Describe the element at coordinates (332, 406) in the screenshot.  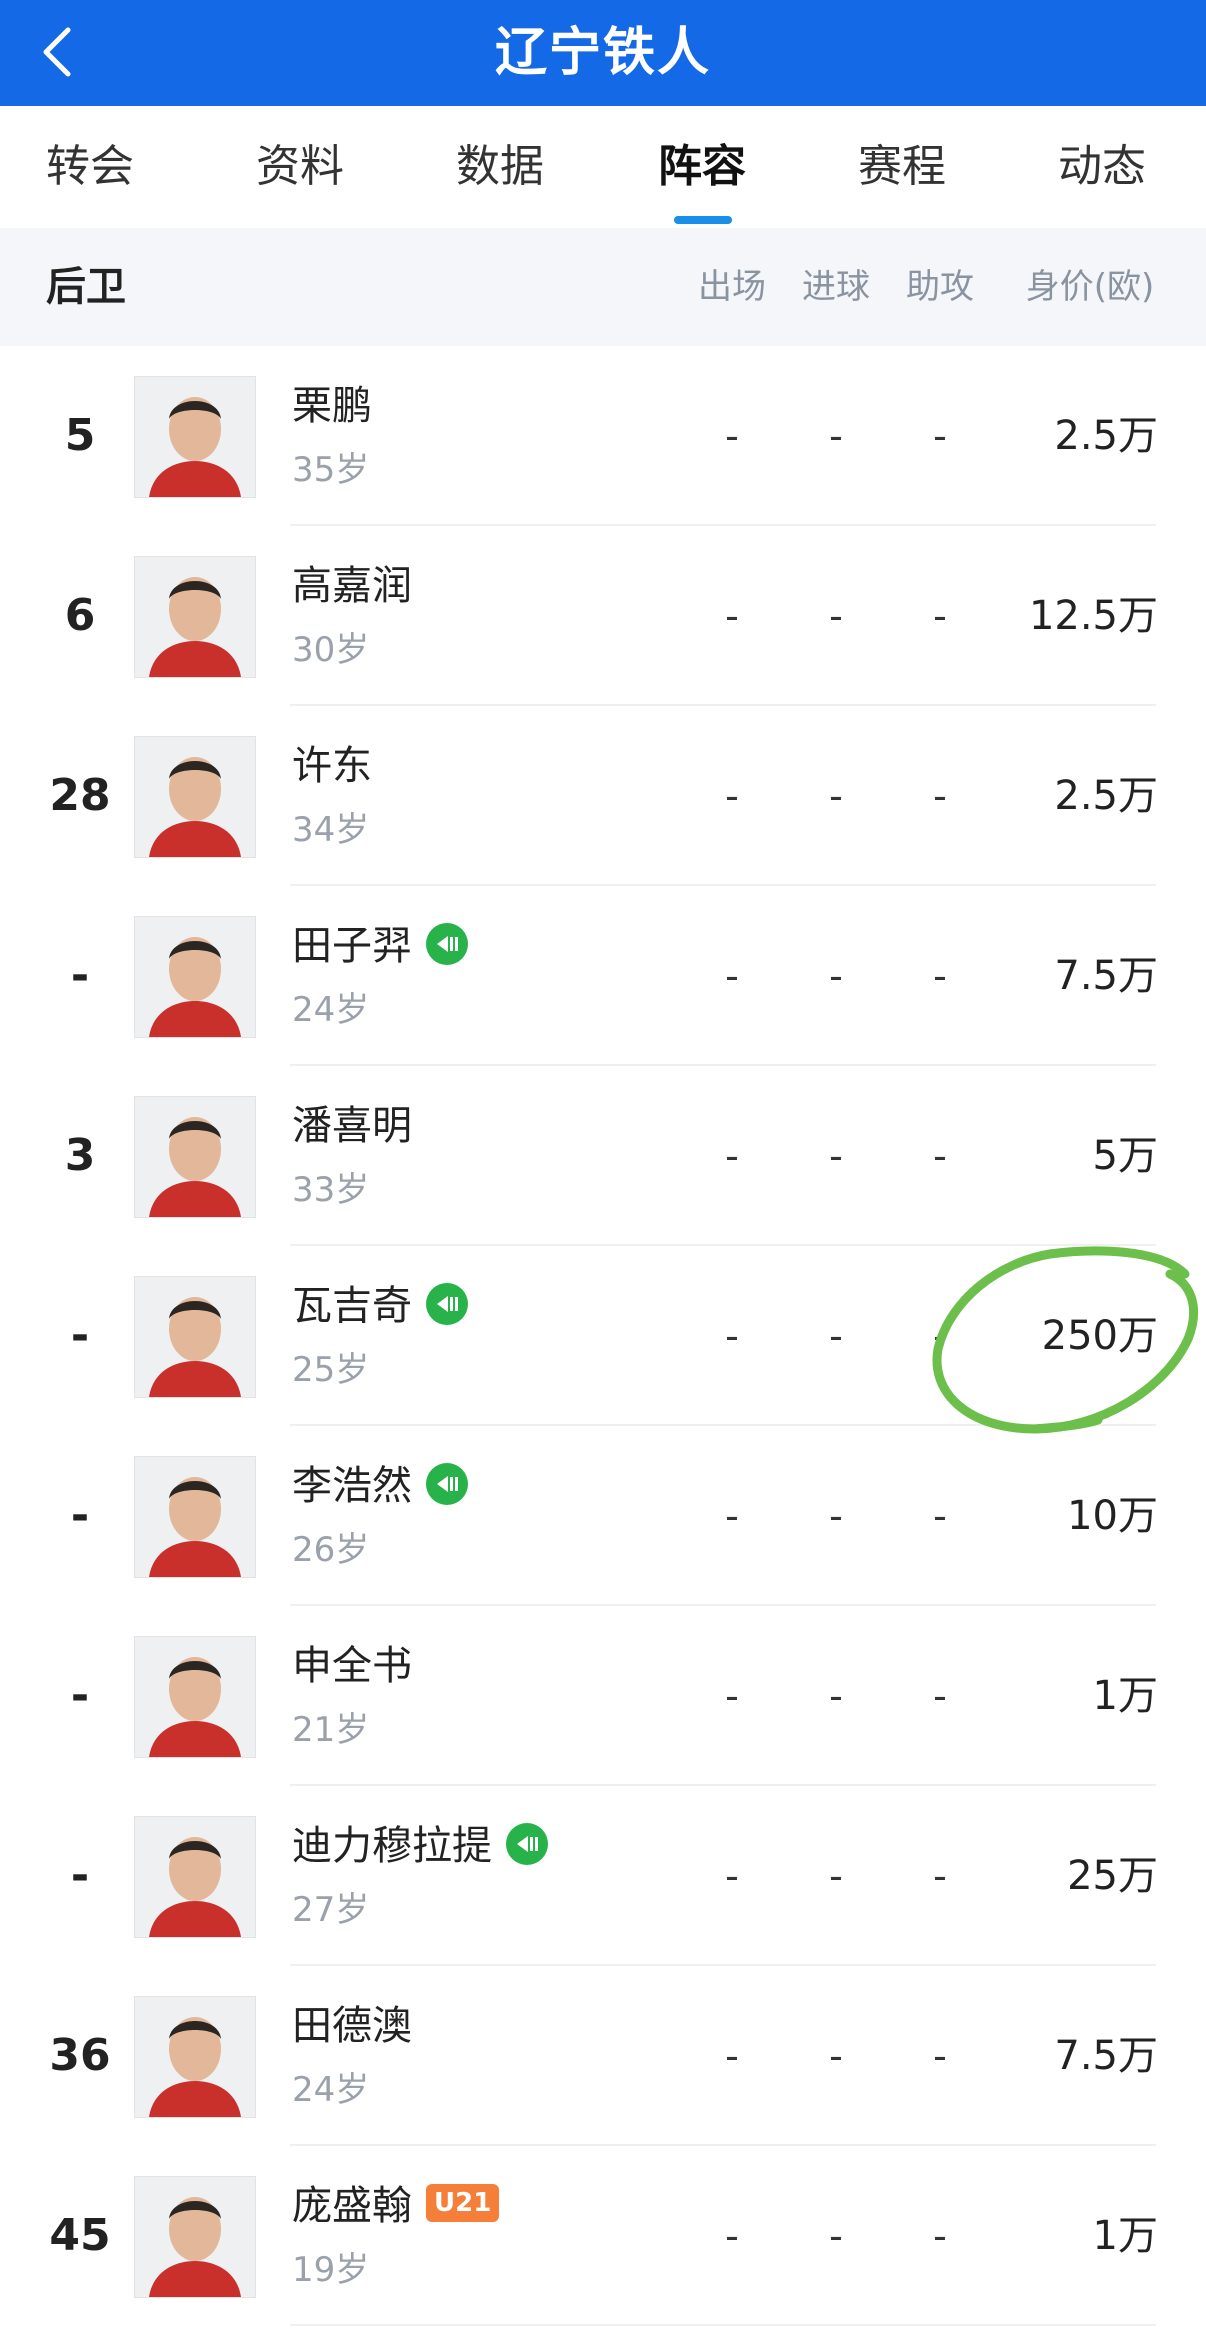
I see `player-name: 栗鹏` at that location.